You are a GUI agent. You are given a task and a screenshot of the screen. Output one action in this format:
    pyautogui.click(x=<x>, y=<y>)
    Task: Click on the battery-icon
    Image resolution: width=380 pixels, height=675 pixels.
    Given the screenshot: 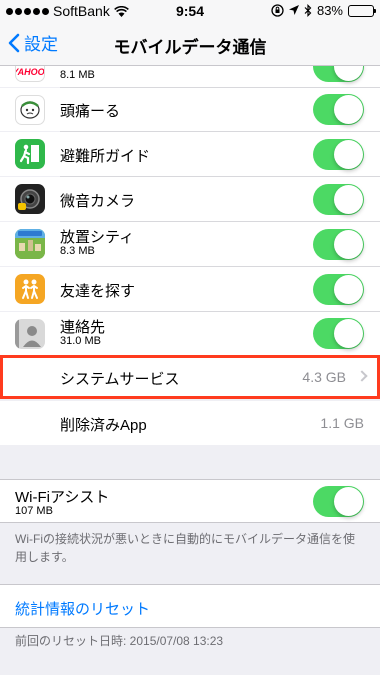 What is the action you would take?
    pyautogui.click(x=362, y=10)
    